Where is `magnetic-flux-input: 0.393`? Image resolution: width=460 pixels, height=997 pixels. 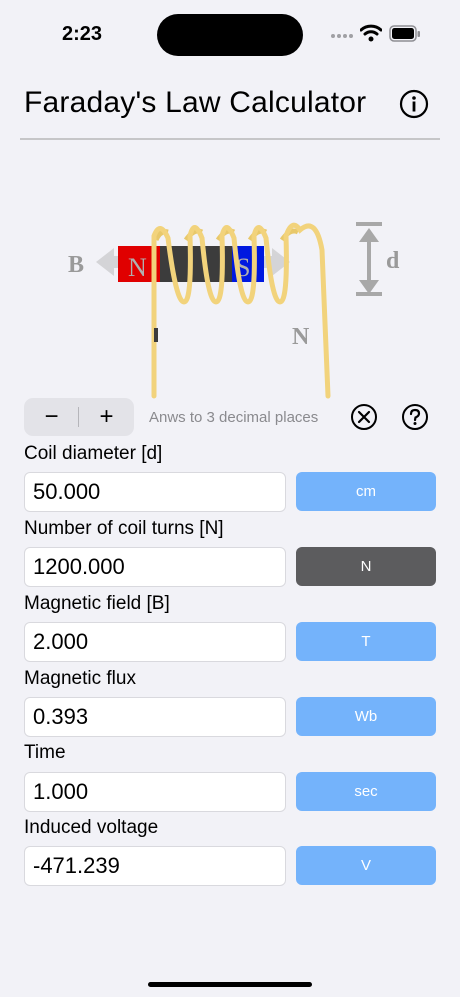 magnetic-flux-input: 0.393 is located at coordinates (155, 717).